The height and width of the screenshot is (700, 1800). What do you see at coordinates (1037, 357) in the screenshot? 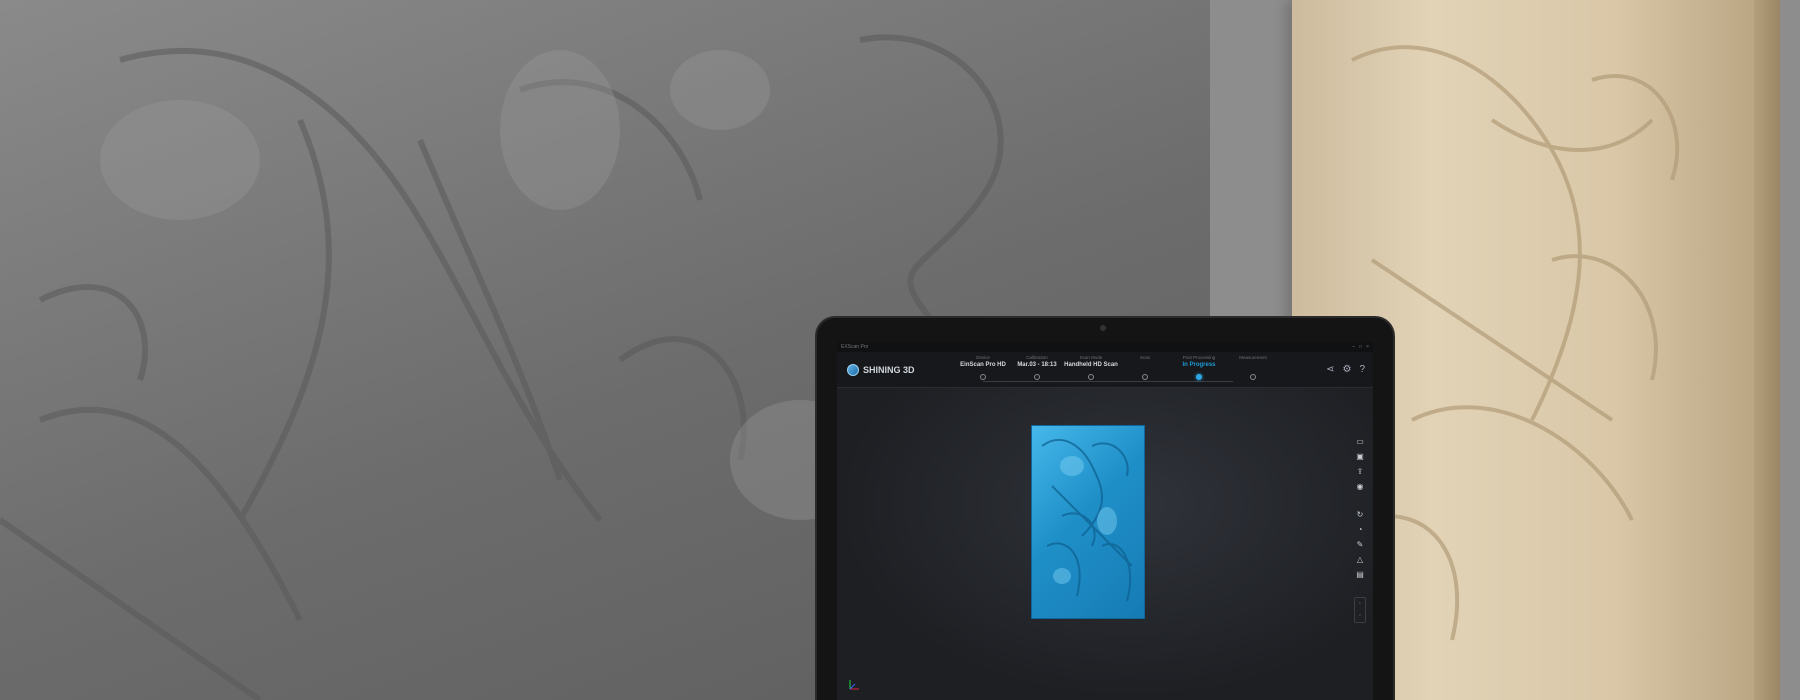
I see `step-label: Calibration` at bounding box center [1037, 357].